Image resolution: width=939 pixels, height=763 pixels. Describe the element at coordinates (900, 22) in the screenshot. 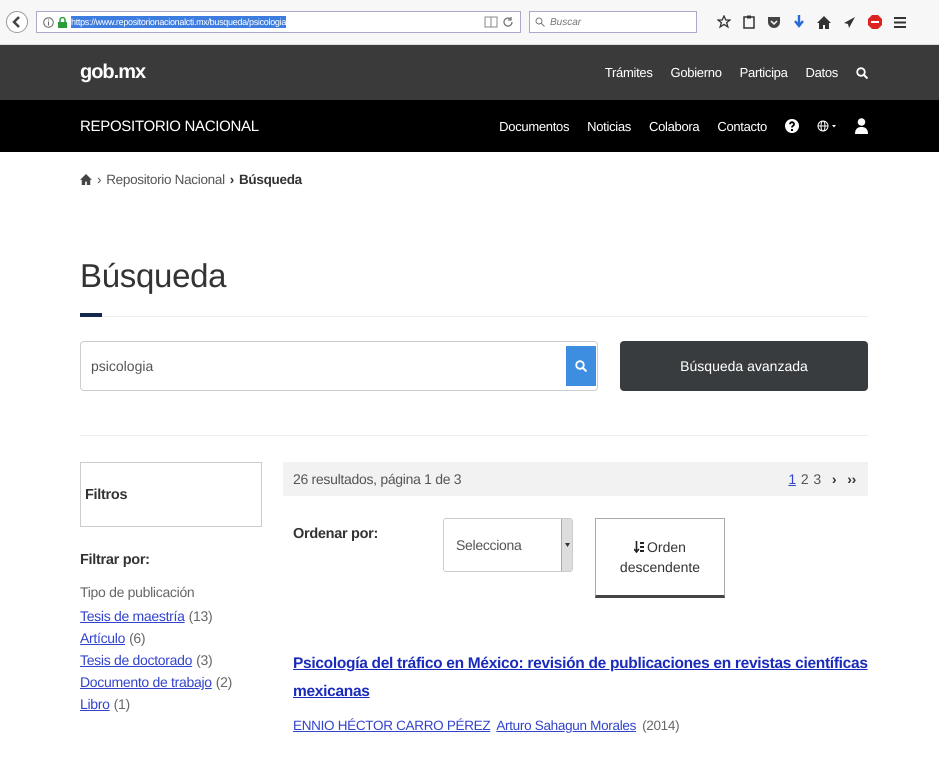

I see `menu-icon` at that location.